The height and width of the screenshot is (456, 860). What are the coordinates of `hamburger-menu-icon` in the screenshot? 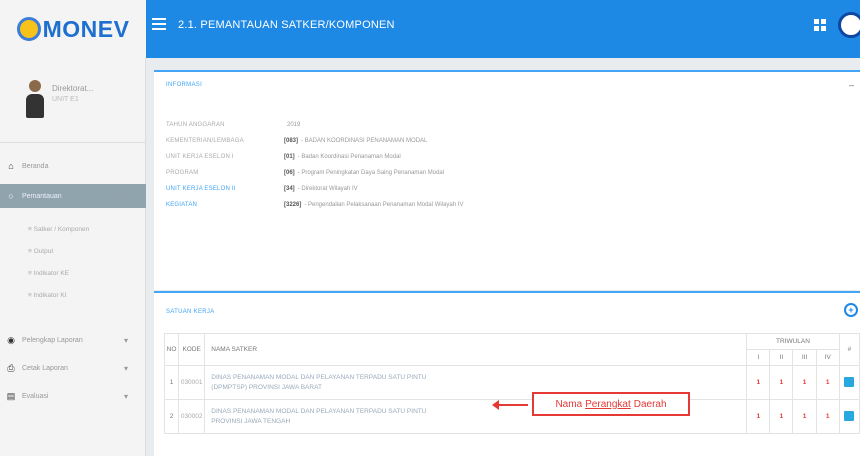 It's located at (159, 25).